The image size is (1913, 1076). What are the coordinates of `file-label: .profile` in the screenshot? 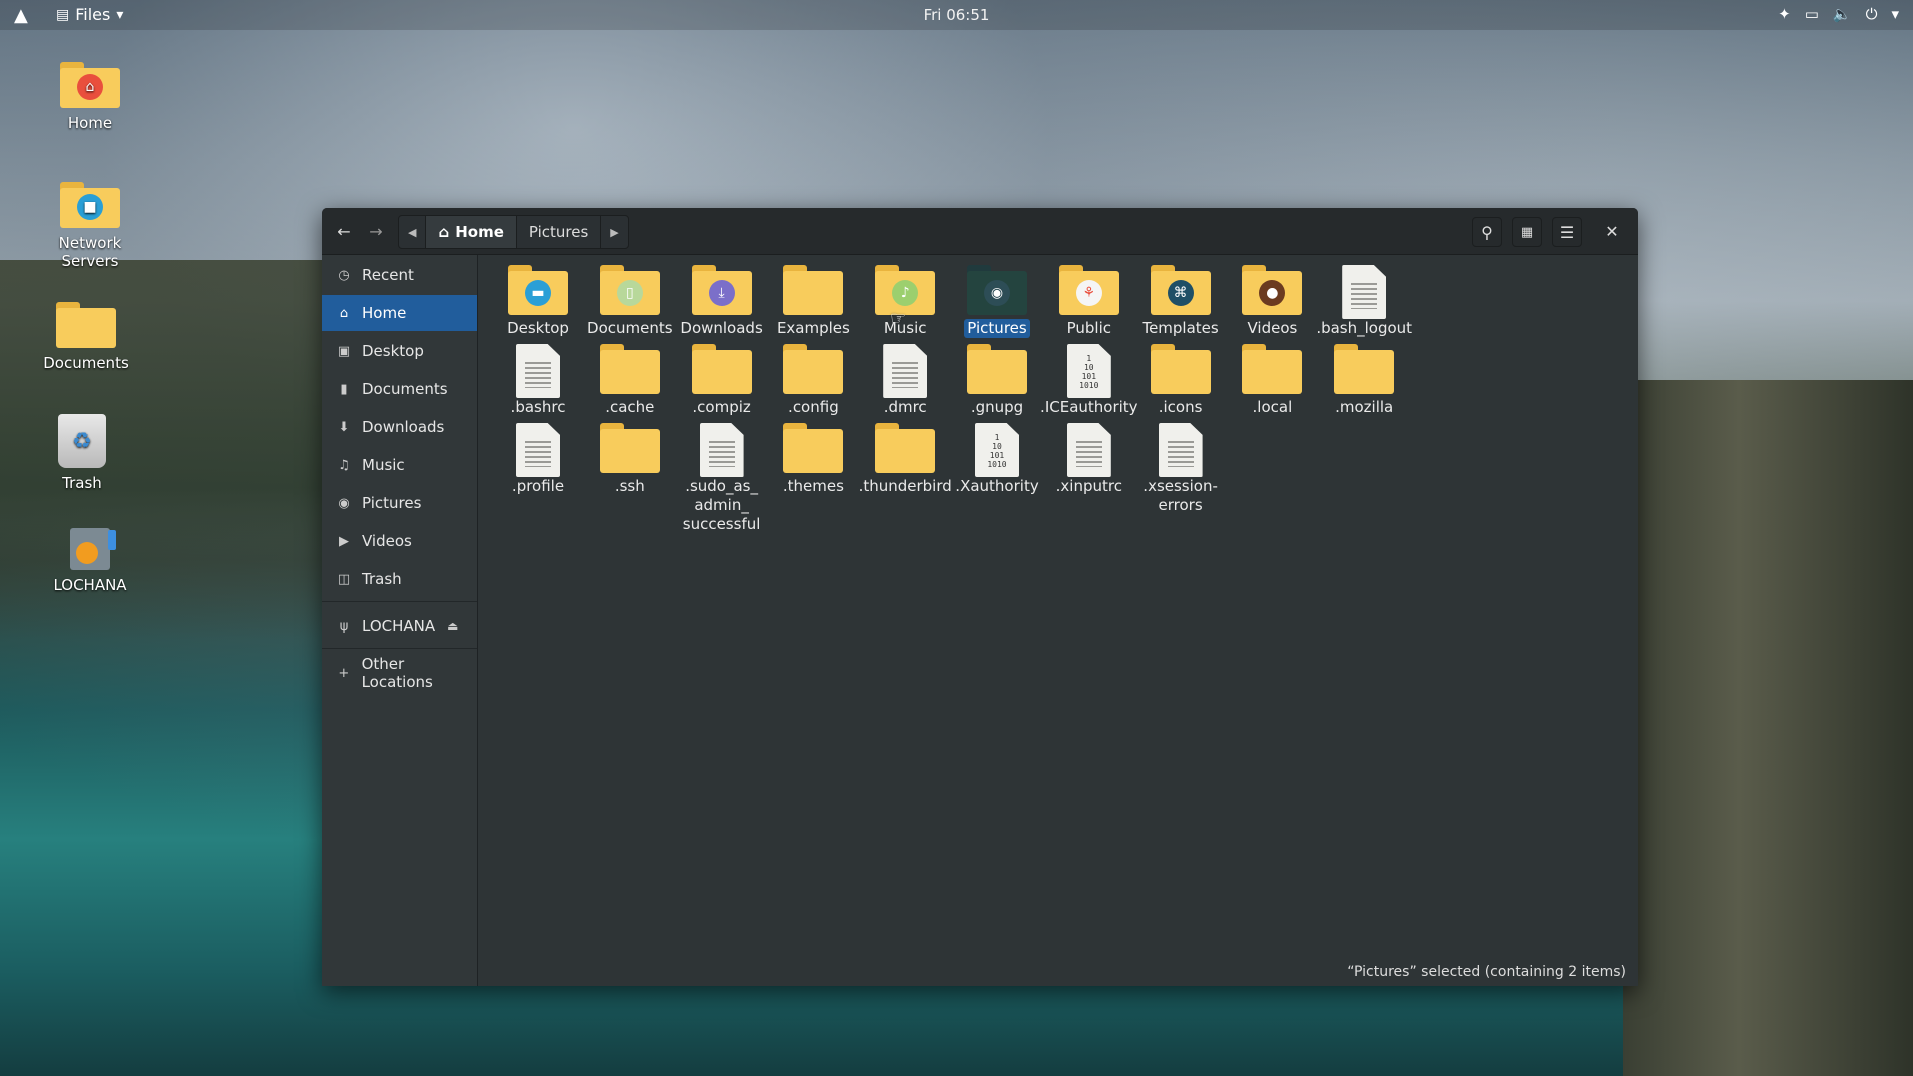 It's located at (538, 486).